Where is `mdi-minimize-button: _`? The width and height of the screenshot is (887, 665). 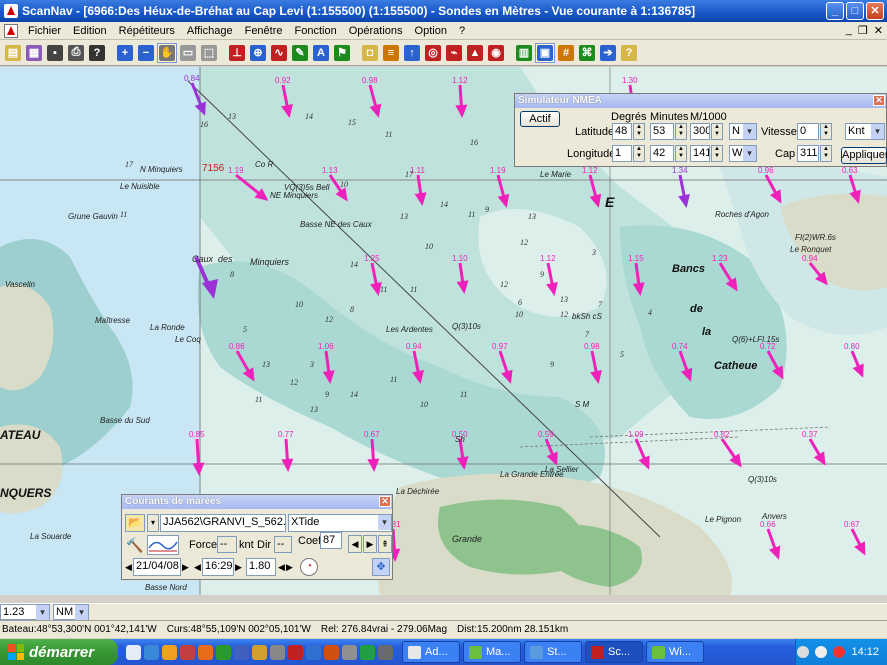
mdi-minimize-button: _ is located at coordinates (849, 30).